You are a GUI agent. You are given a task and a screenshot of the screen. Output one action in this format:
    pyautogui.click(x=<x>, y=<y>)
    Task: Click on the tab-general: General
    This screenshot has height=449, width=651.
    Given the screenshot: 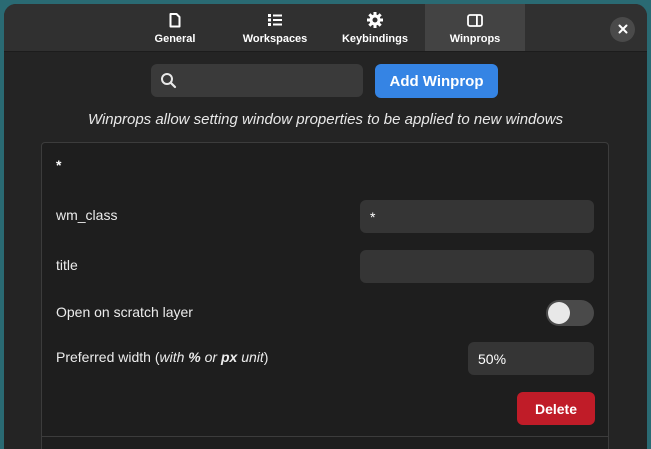 What is the action you would take?
    pyautogui.click(x=175, y=27)
    